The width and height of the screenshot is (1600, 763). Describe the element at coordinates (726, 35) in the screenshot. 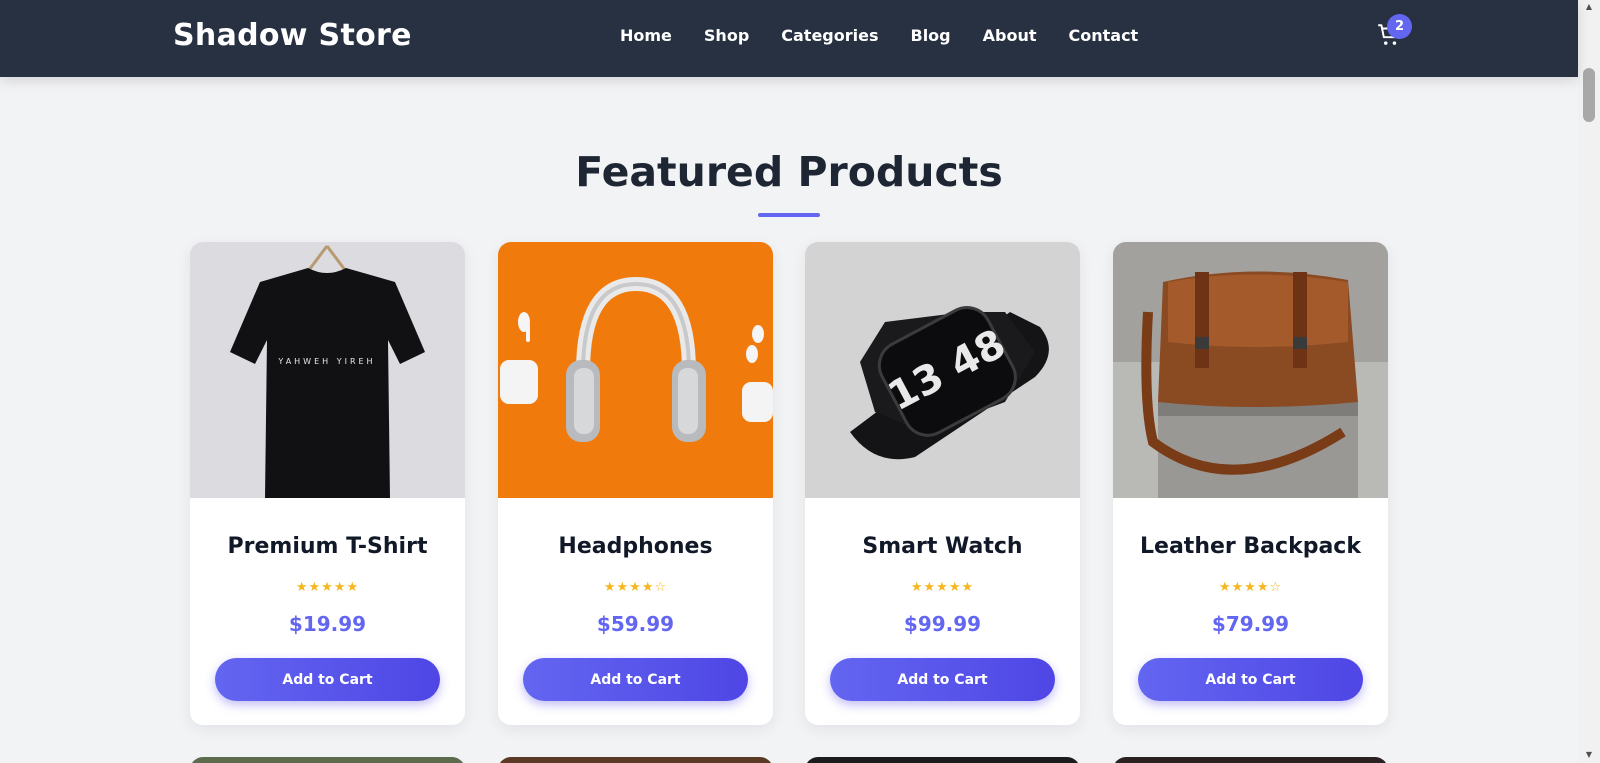

I see `nav-shop: Shop` at that location.